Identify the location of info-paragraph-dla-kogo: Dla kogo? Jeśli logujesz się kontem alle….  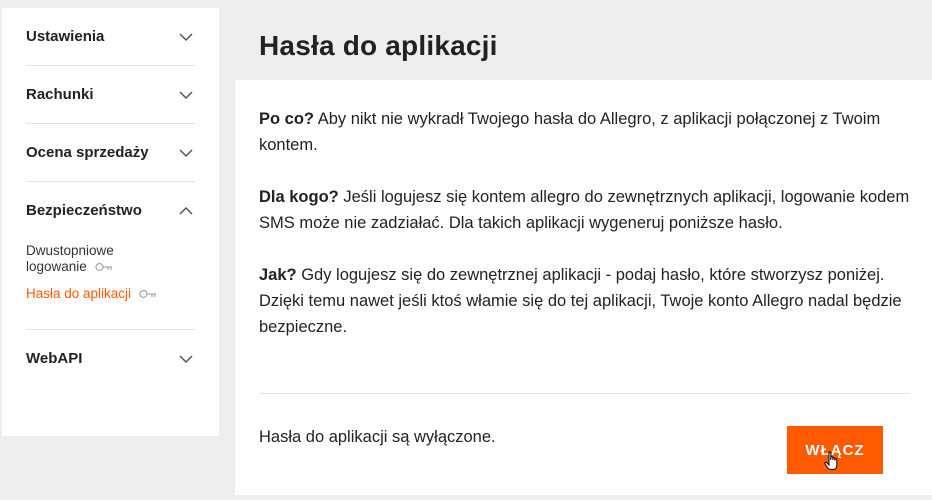
(586, 210).